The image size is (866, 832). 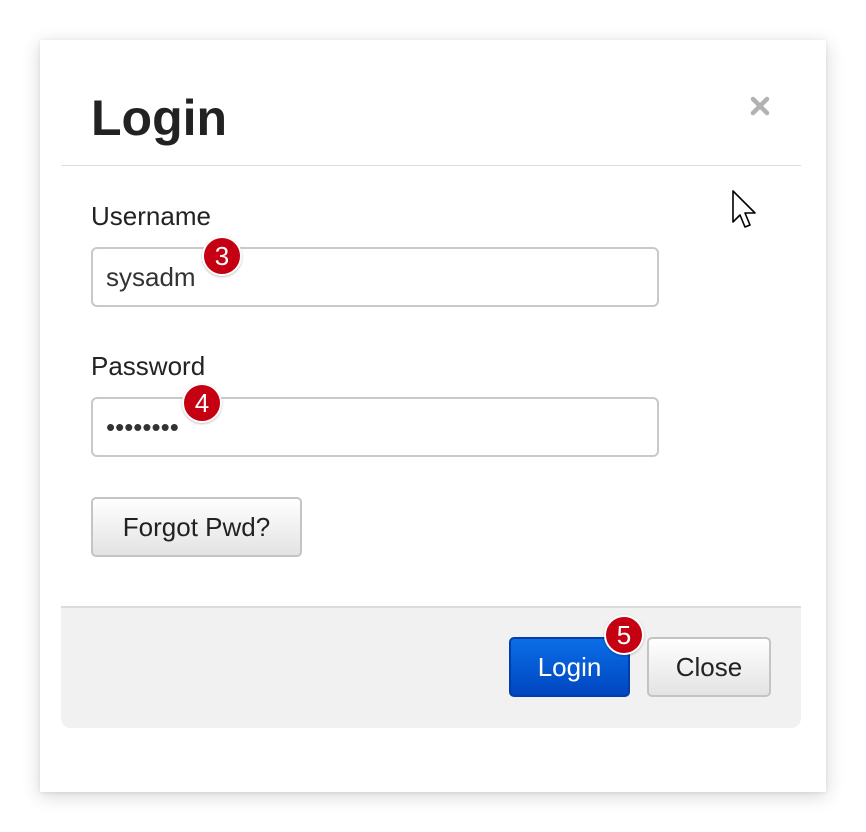 I want to click on close-button: Close, so click(x=709, y=667).